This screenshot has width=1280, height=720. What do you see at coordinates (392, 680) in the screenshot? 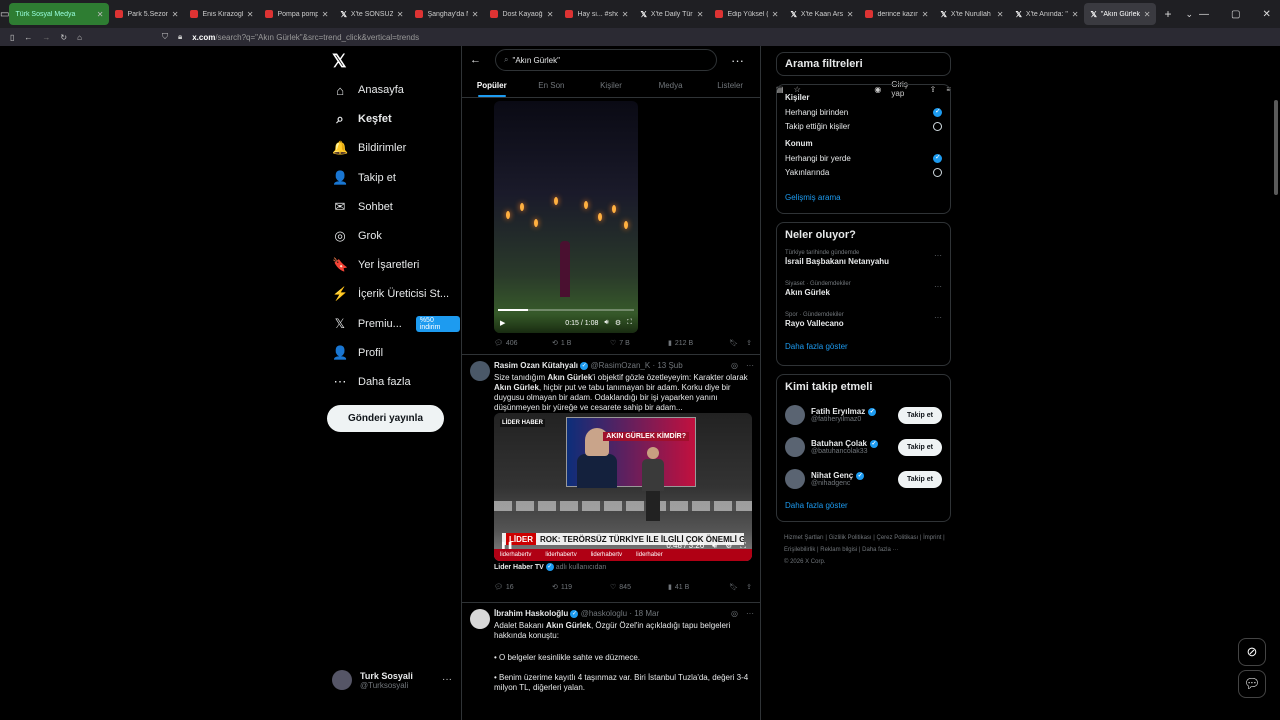
I see `account-switcher: Turk Sosyali @Turksosyali ···` at bounding box center [392, 680].